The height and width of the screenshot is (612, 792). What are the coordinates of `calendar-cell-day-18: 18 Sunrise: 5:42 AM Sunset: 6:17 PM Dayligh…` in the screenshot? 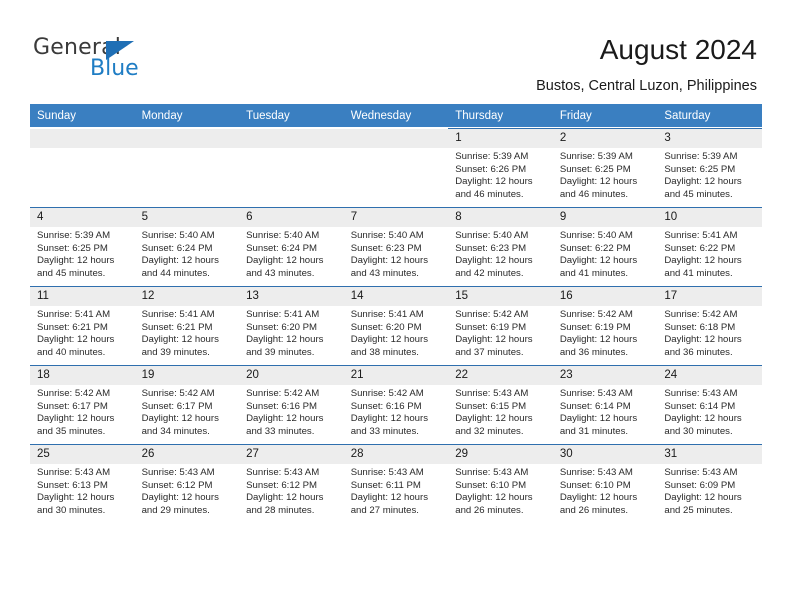 It's located at (82, 404).